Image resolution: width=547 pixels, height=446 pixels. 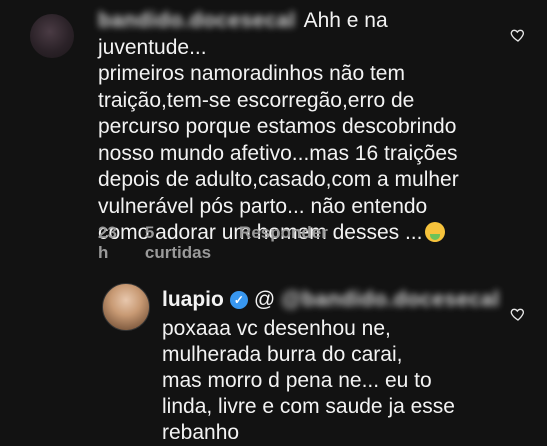 I want to click on mention-prefix: @, so click(x=264, y=300).